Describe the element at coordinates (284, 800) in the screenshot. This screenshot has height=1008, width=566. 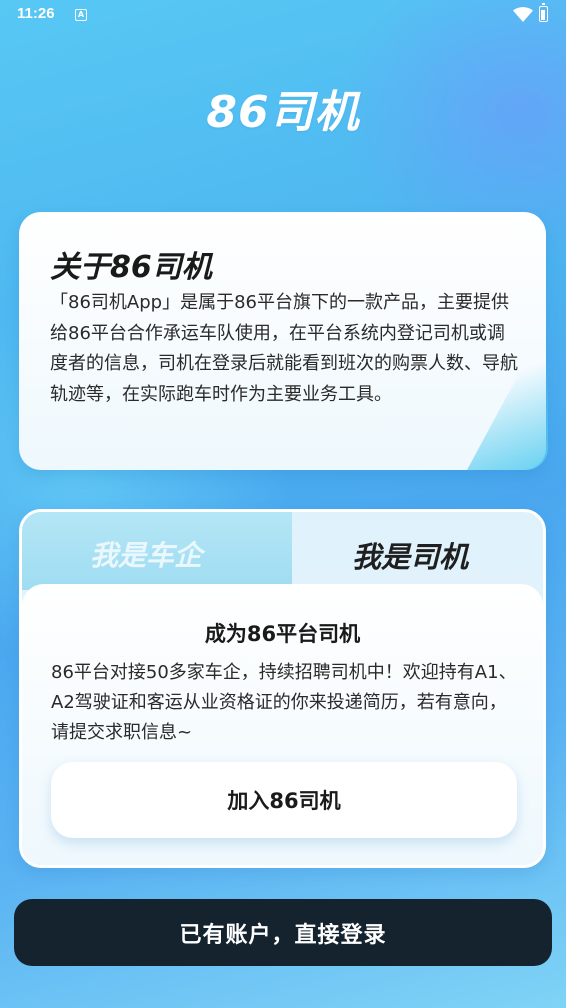
I see `join-button: 加入86司机` at that location.